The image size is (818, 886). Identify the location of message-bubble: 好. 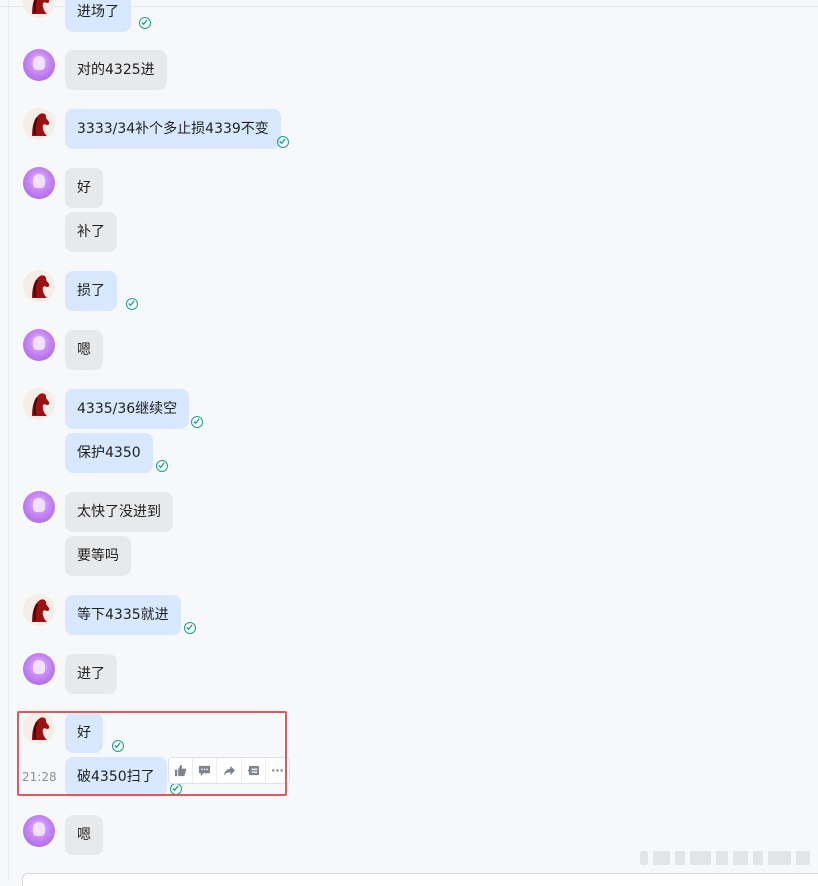
(84, 188).